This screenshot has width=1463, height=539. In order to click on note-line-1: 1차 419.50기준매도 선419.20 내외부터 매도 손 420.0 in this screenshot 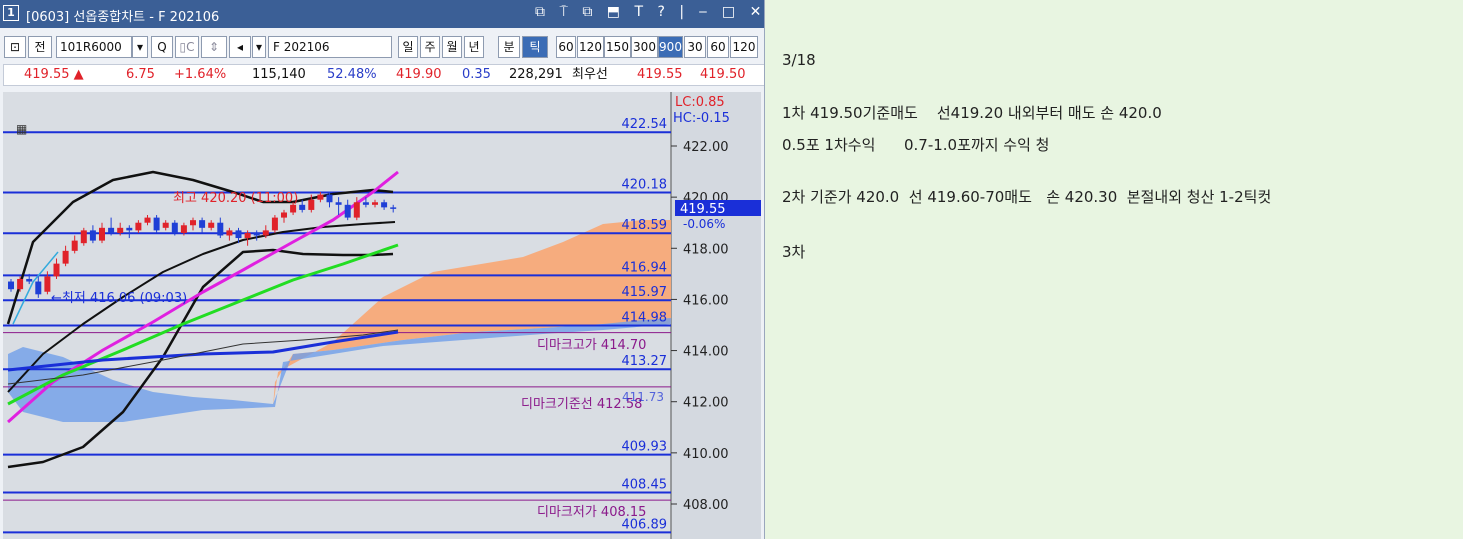, I will do `click(972, 113)`.